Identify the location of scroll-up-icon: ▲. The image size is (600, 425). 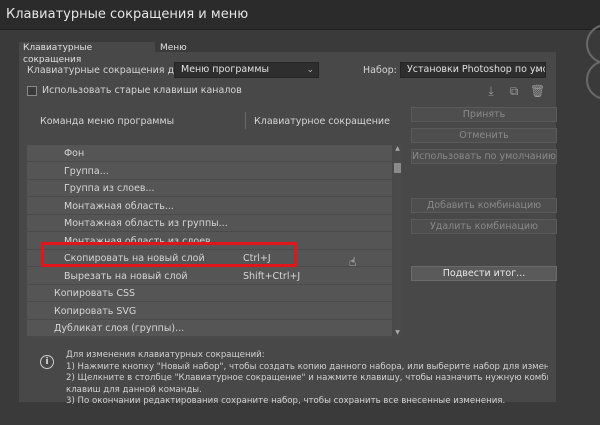
(397, 149).